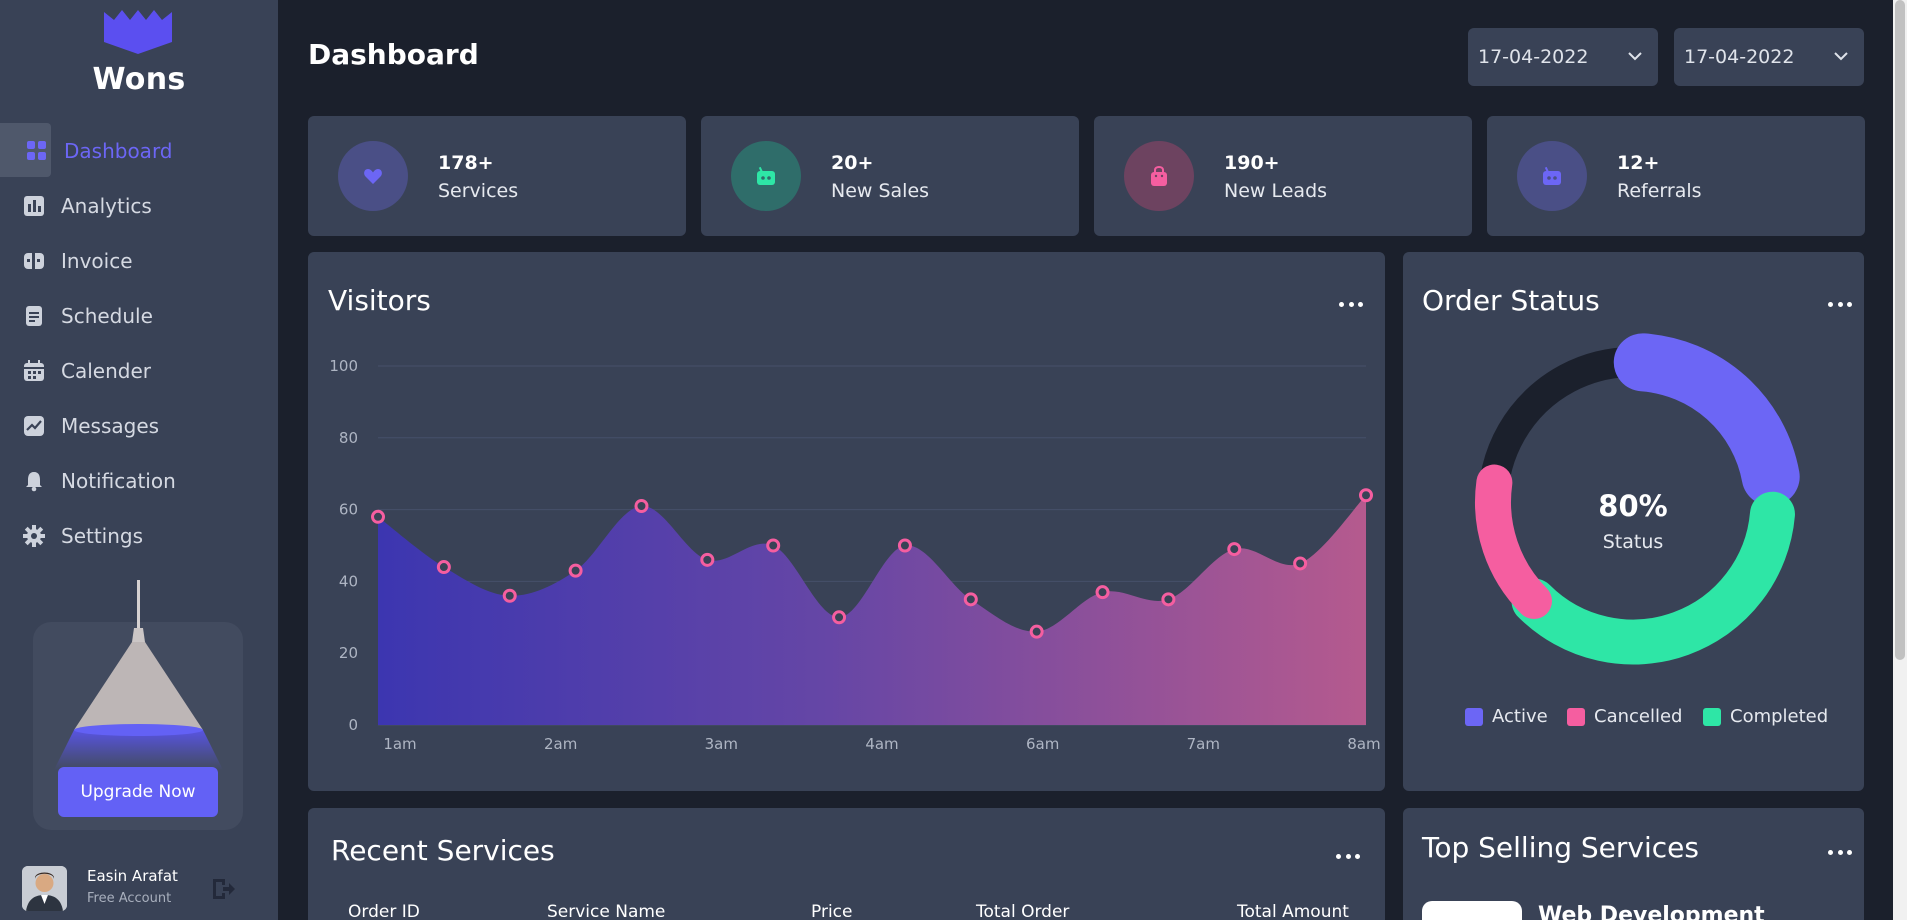  What do you see at coordinates (129, 898) in the screenshot?
I see `user-role: Free Account` at bounding box center [129, 898].